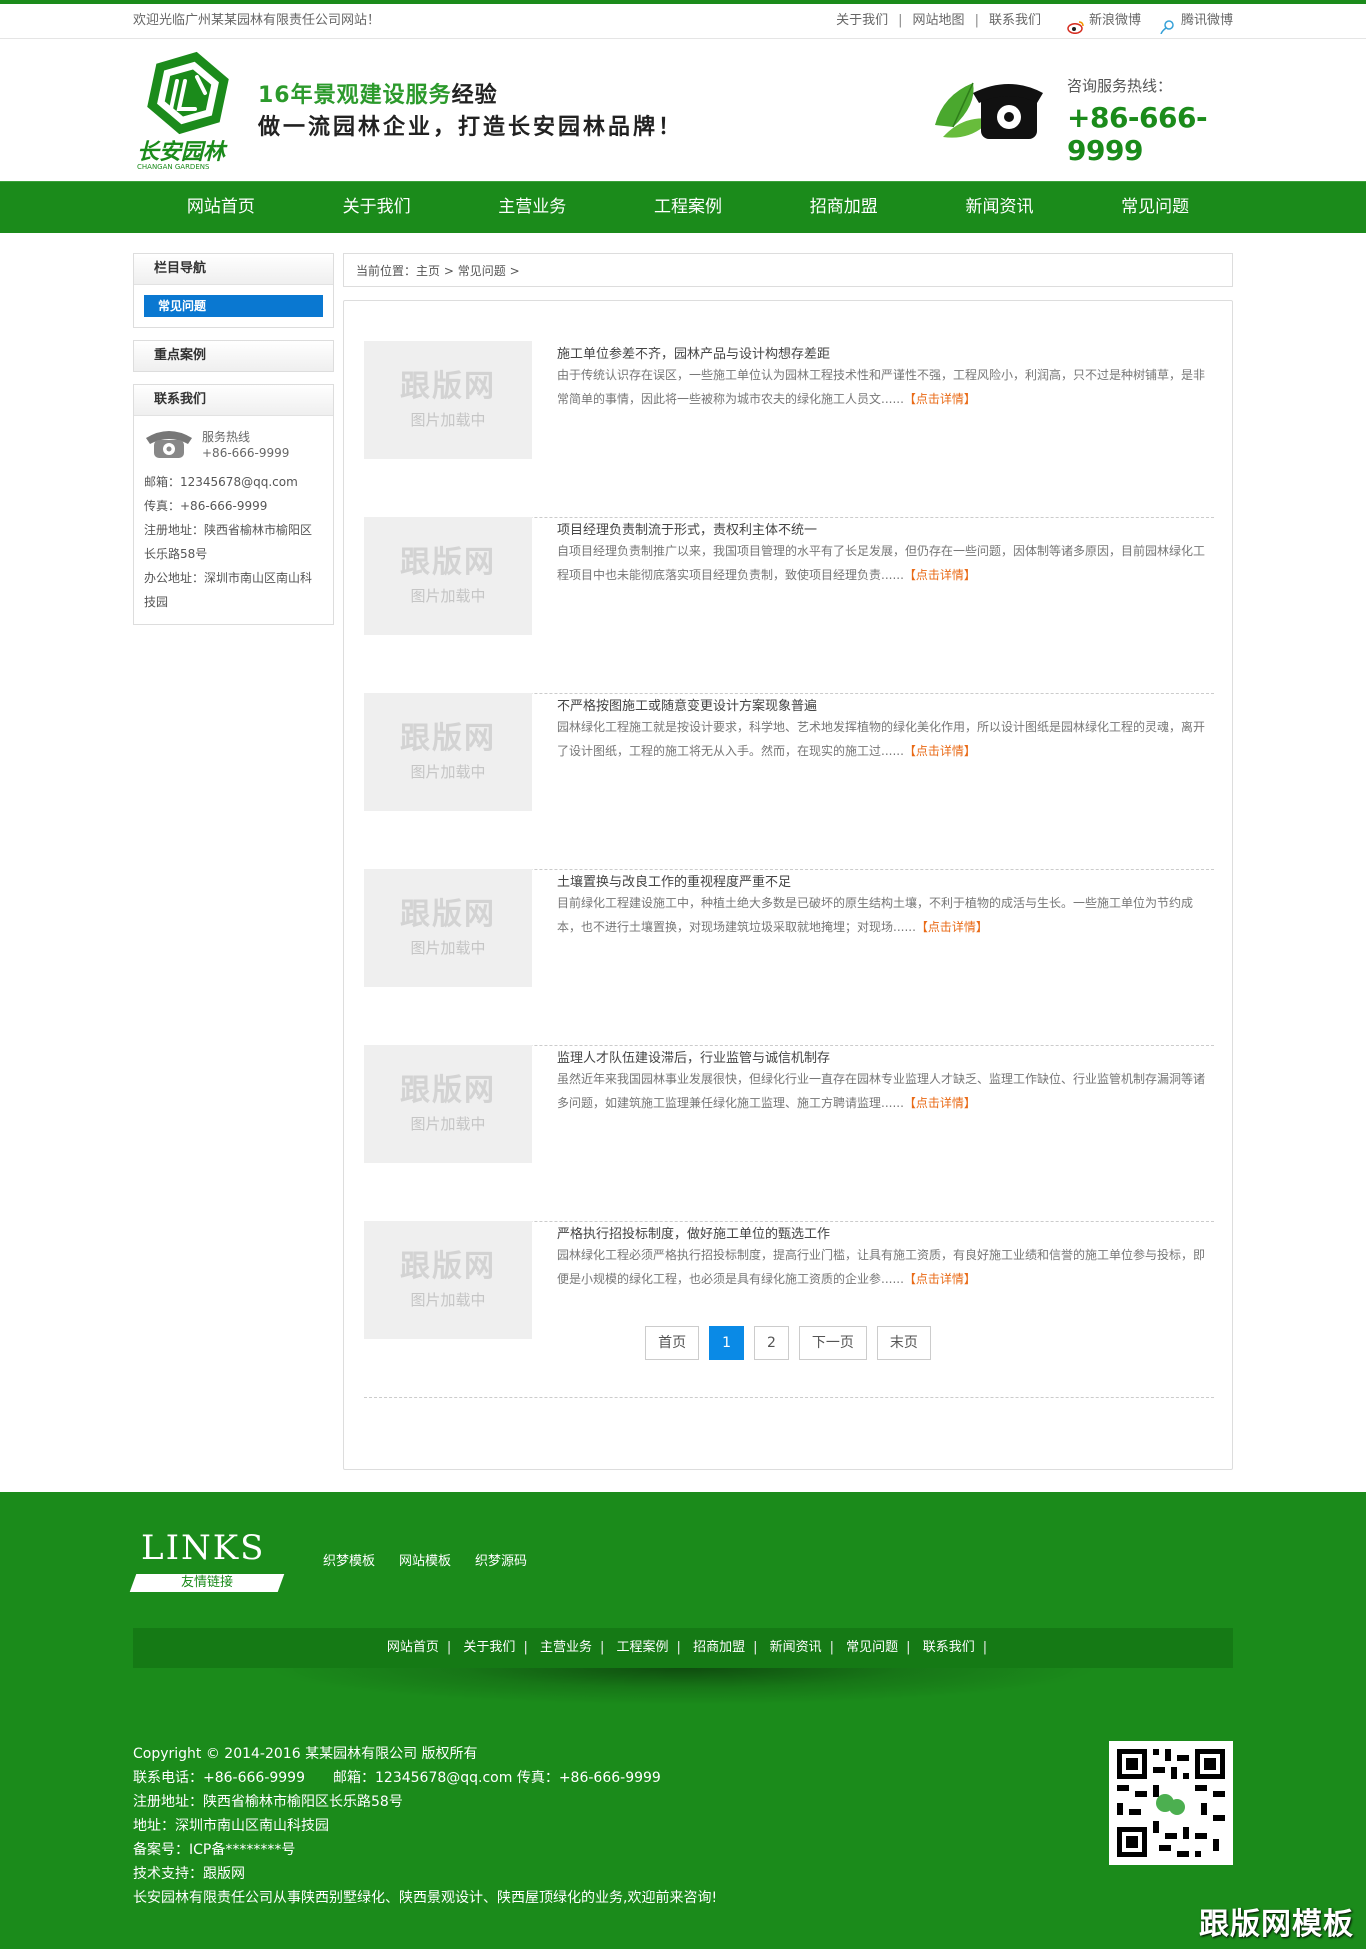  I want to click on breadcrumb-home: 主页, so click(428, 271).